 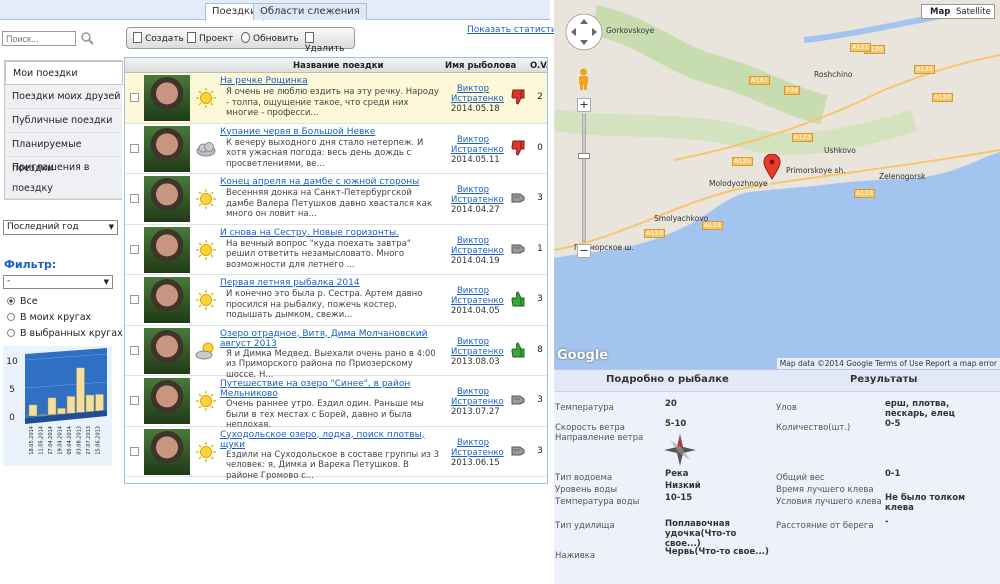 I want to click on result-value: 0-1, so click(x=893, y=474).